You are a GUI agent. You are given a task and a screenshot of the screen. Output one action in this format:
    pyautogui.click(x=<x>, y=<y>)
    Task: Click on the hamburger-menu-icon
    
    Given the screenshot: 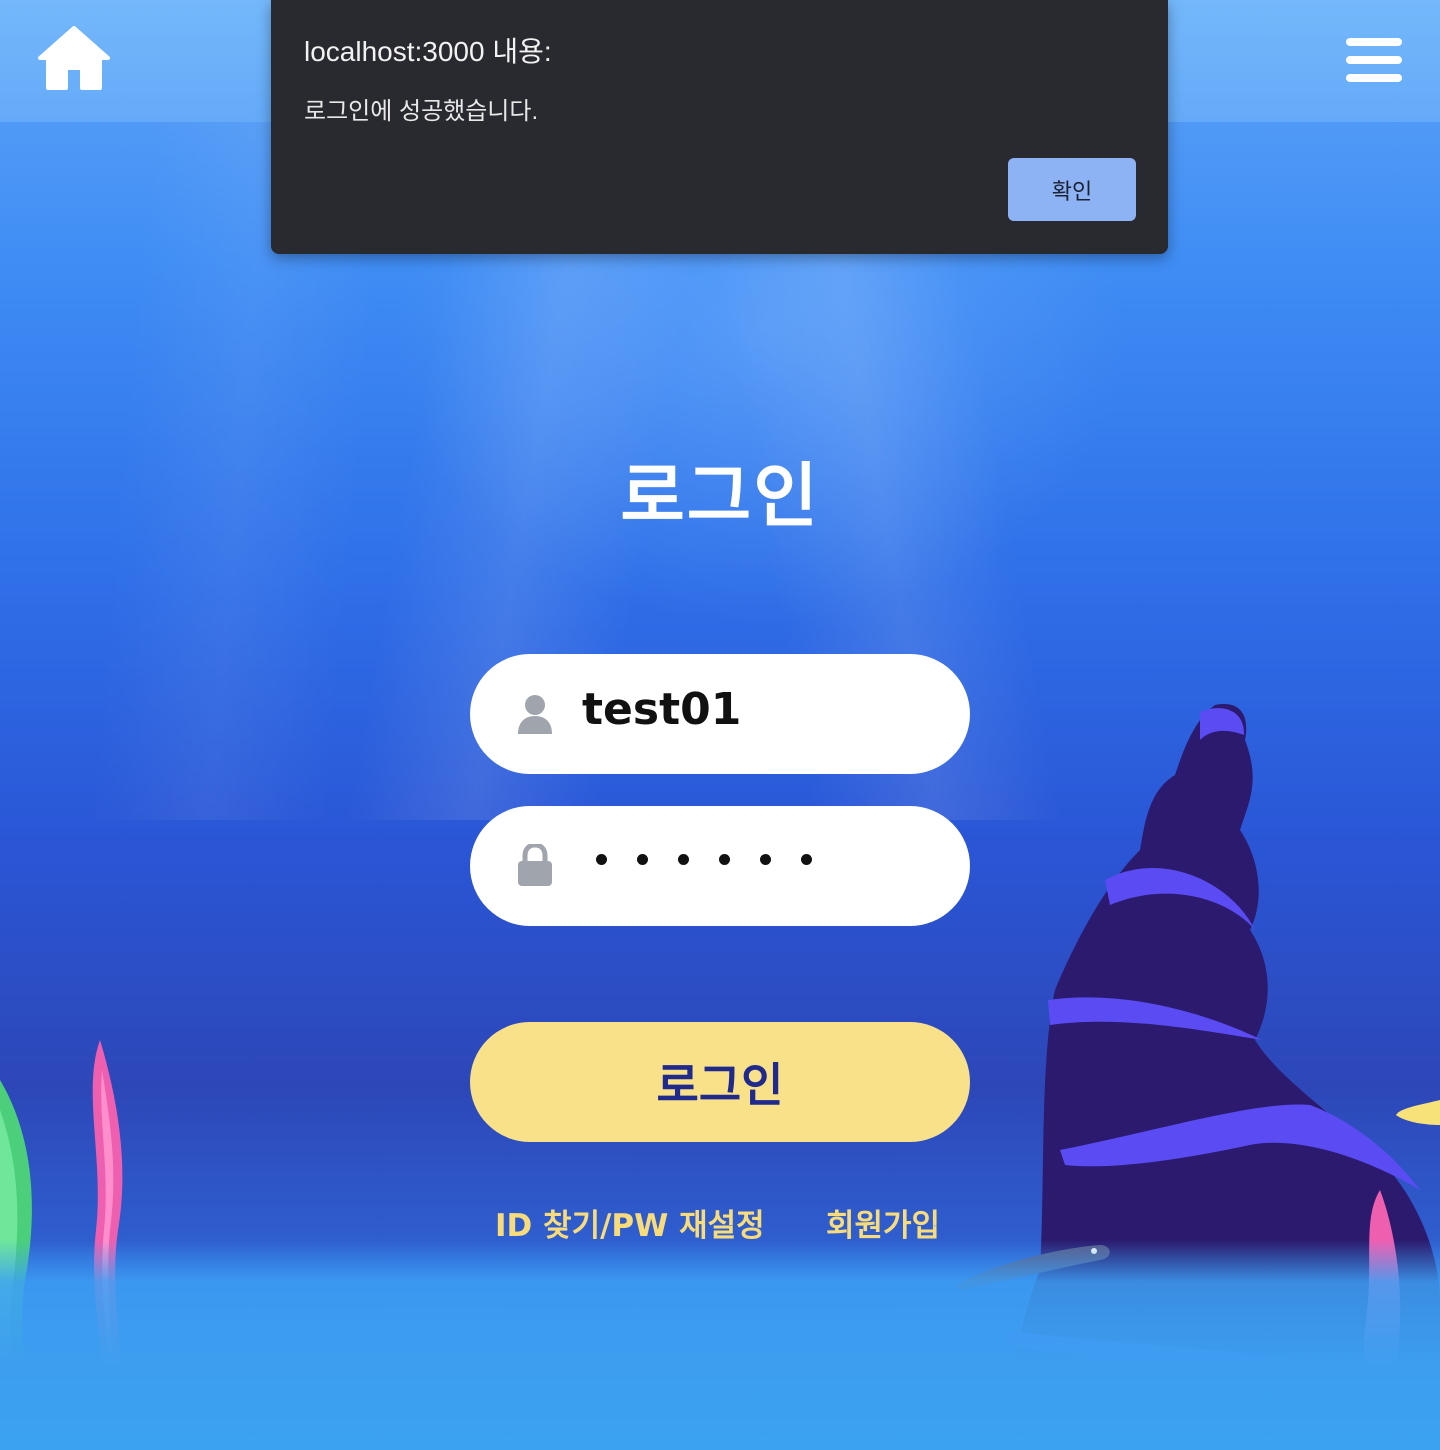 What is the action you would take?
    pyautogui.click(x=1374, y=62)
    